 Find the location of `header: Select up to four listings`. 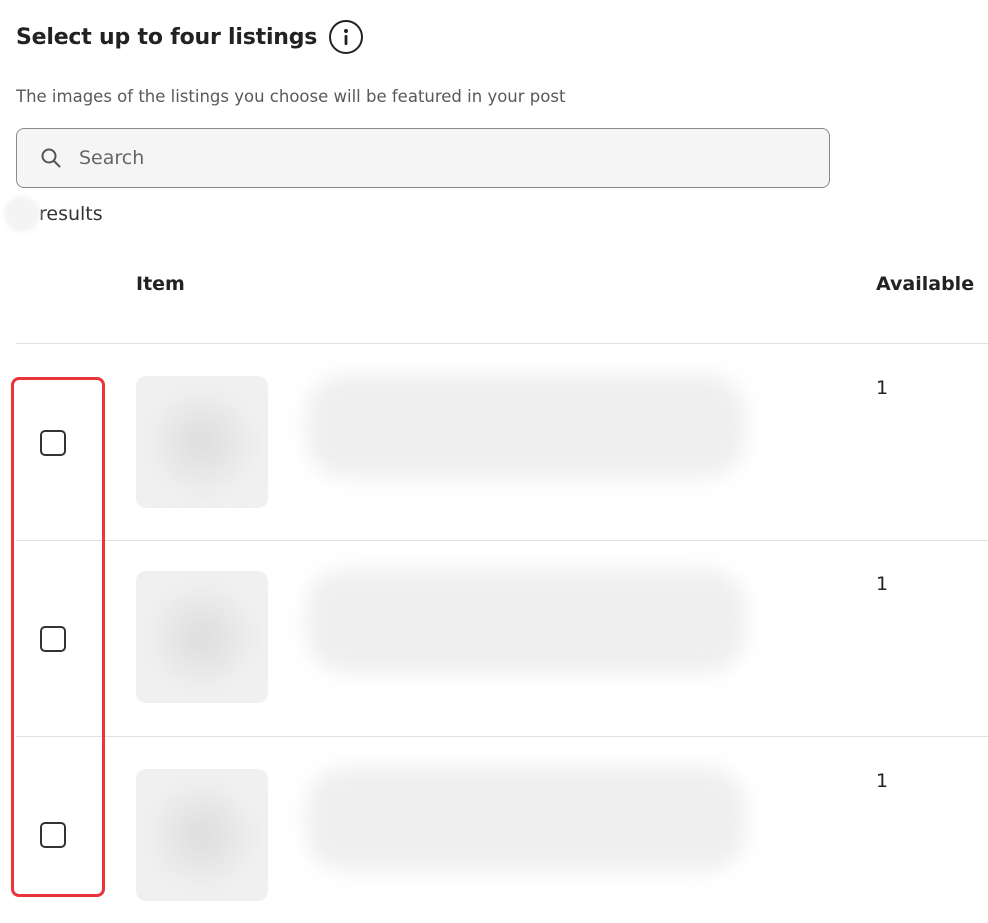

header: Select up to four listings is located at coordinates (190, 37).